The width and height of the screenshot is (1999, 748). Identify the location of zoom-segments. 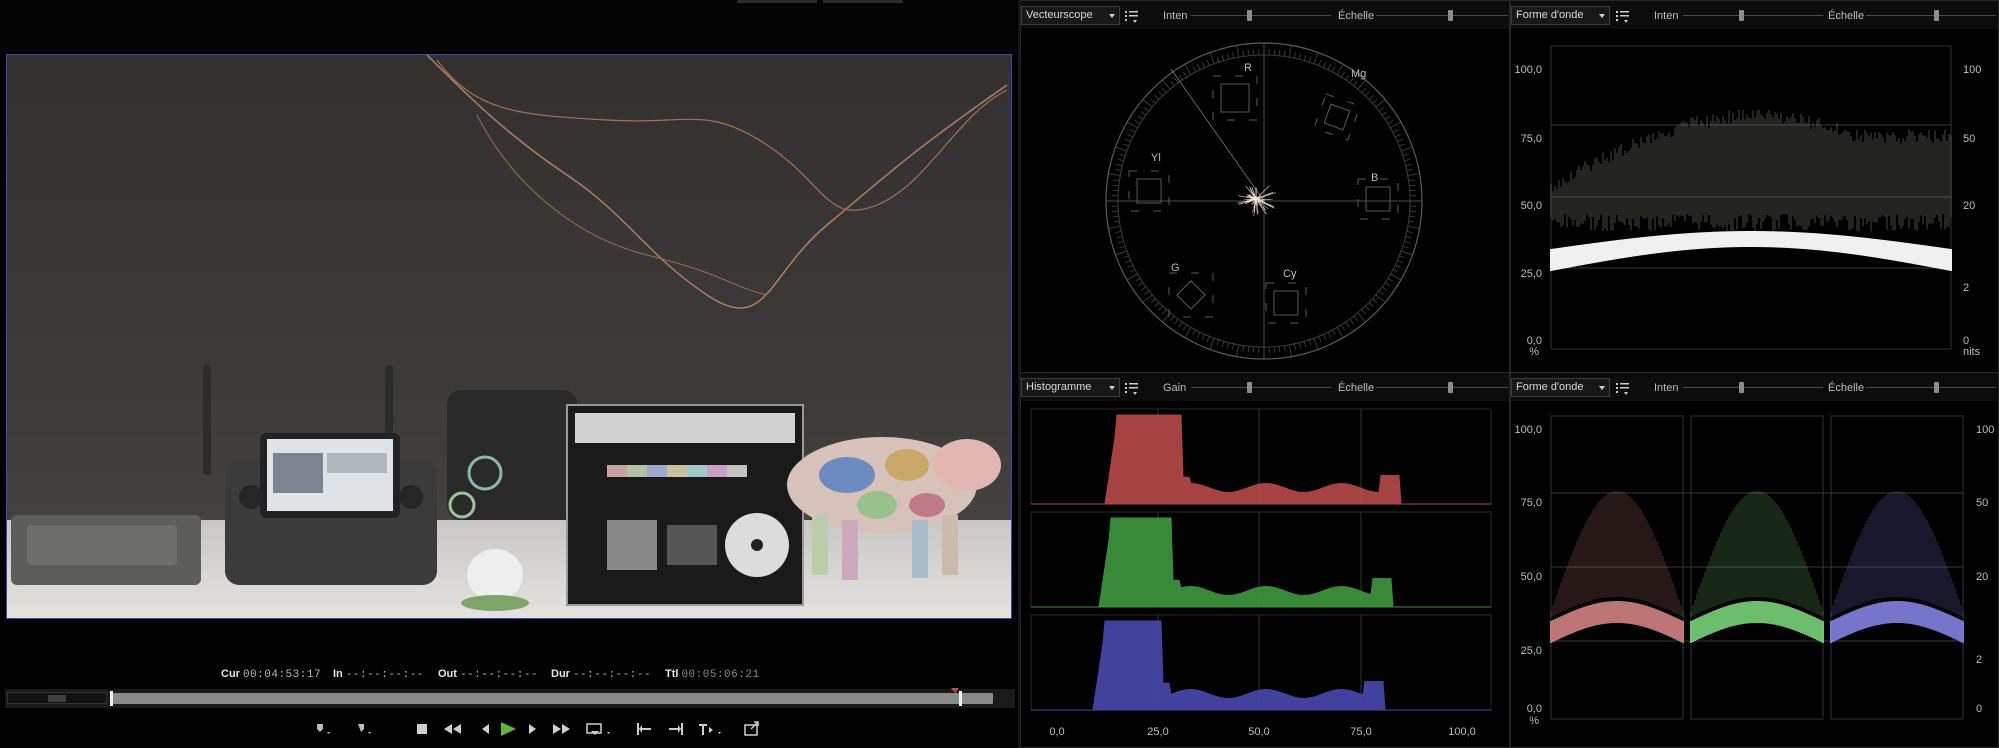
(57, 698).